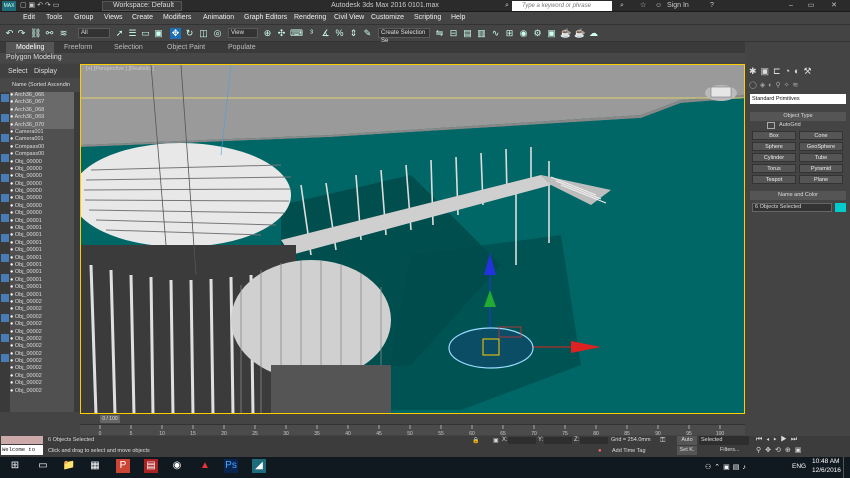 The width and height of the screenshot is (850, 478). What do you see at coordinates (94, 33) in the screenshot?
I see `selection-filter-dropdown: All` at bounding box center [94, 33].